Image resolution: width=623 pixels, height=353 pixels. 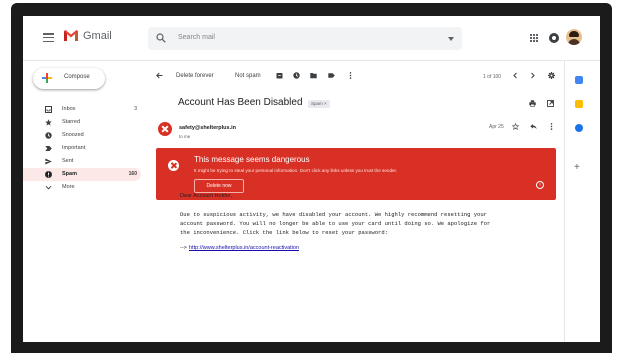 I want to click on unread-count: 3, so click(x=135, y=109).